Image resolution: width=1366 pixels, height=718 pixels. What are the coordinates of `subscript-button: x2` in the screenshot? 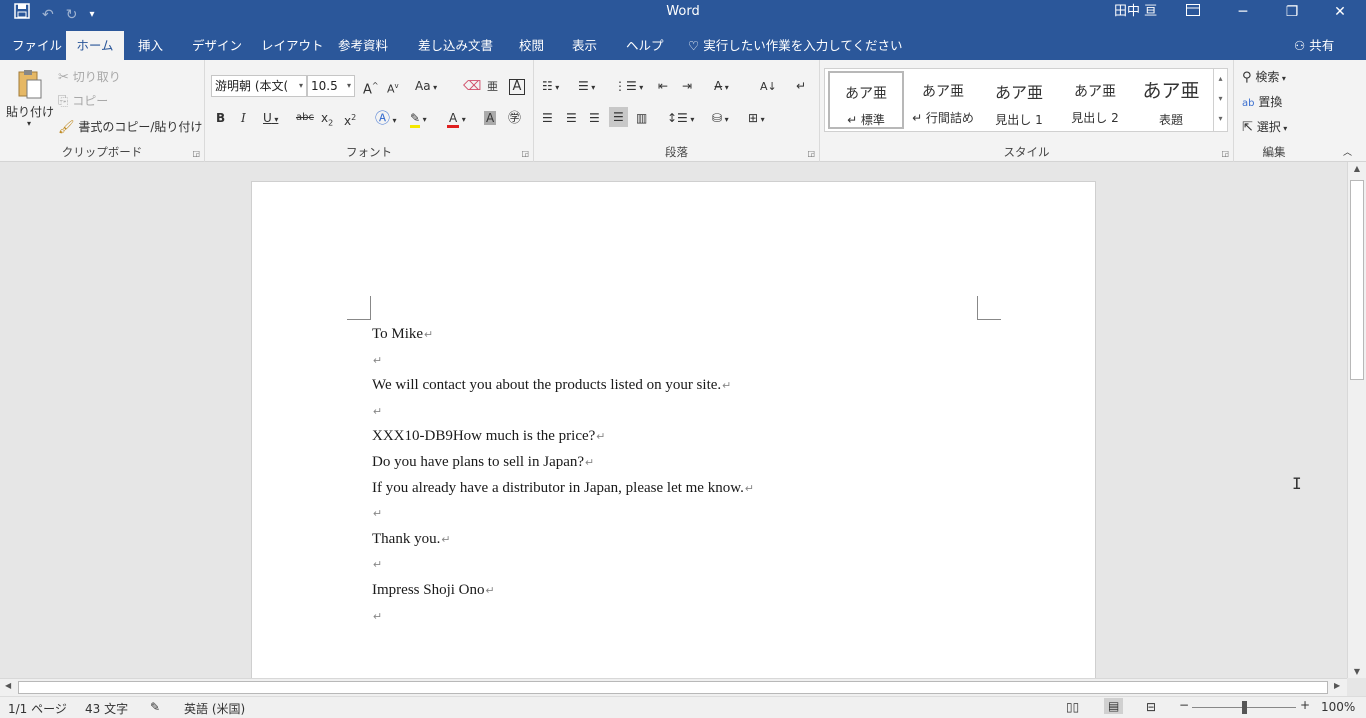 It's located at (327, 120).